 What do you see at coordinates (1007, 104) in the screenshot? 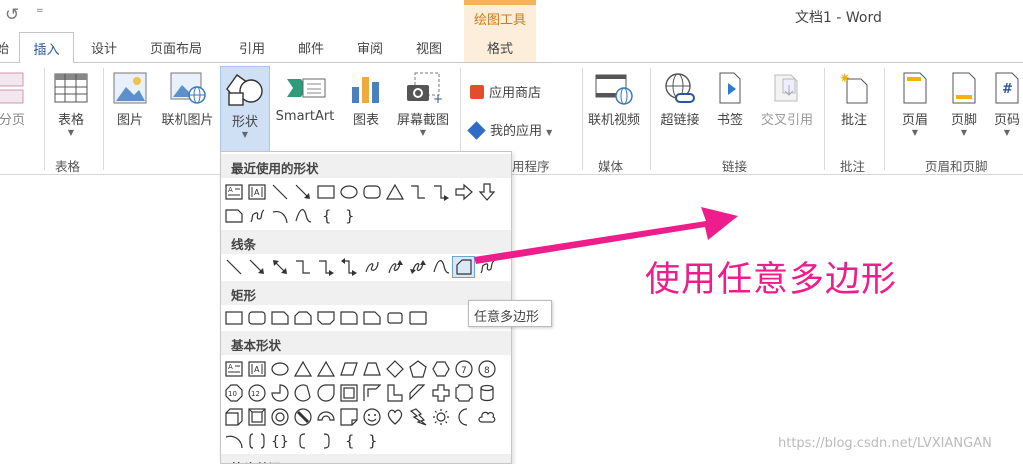
I see `page-number-button: # 页码 ▼` at bounding box center [1007, 104].